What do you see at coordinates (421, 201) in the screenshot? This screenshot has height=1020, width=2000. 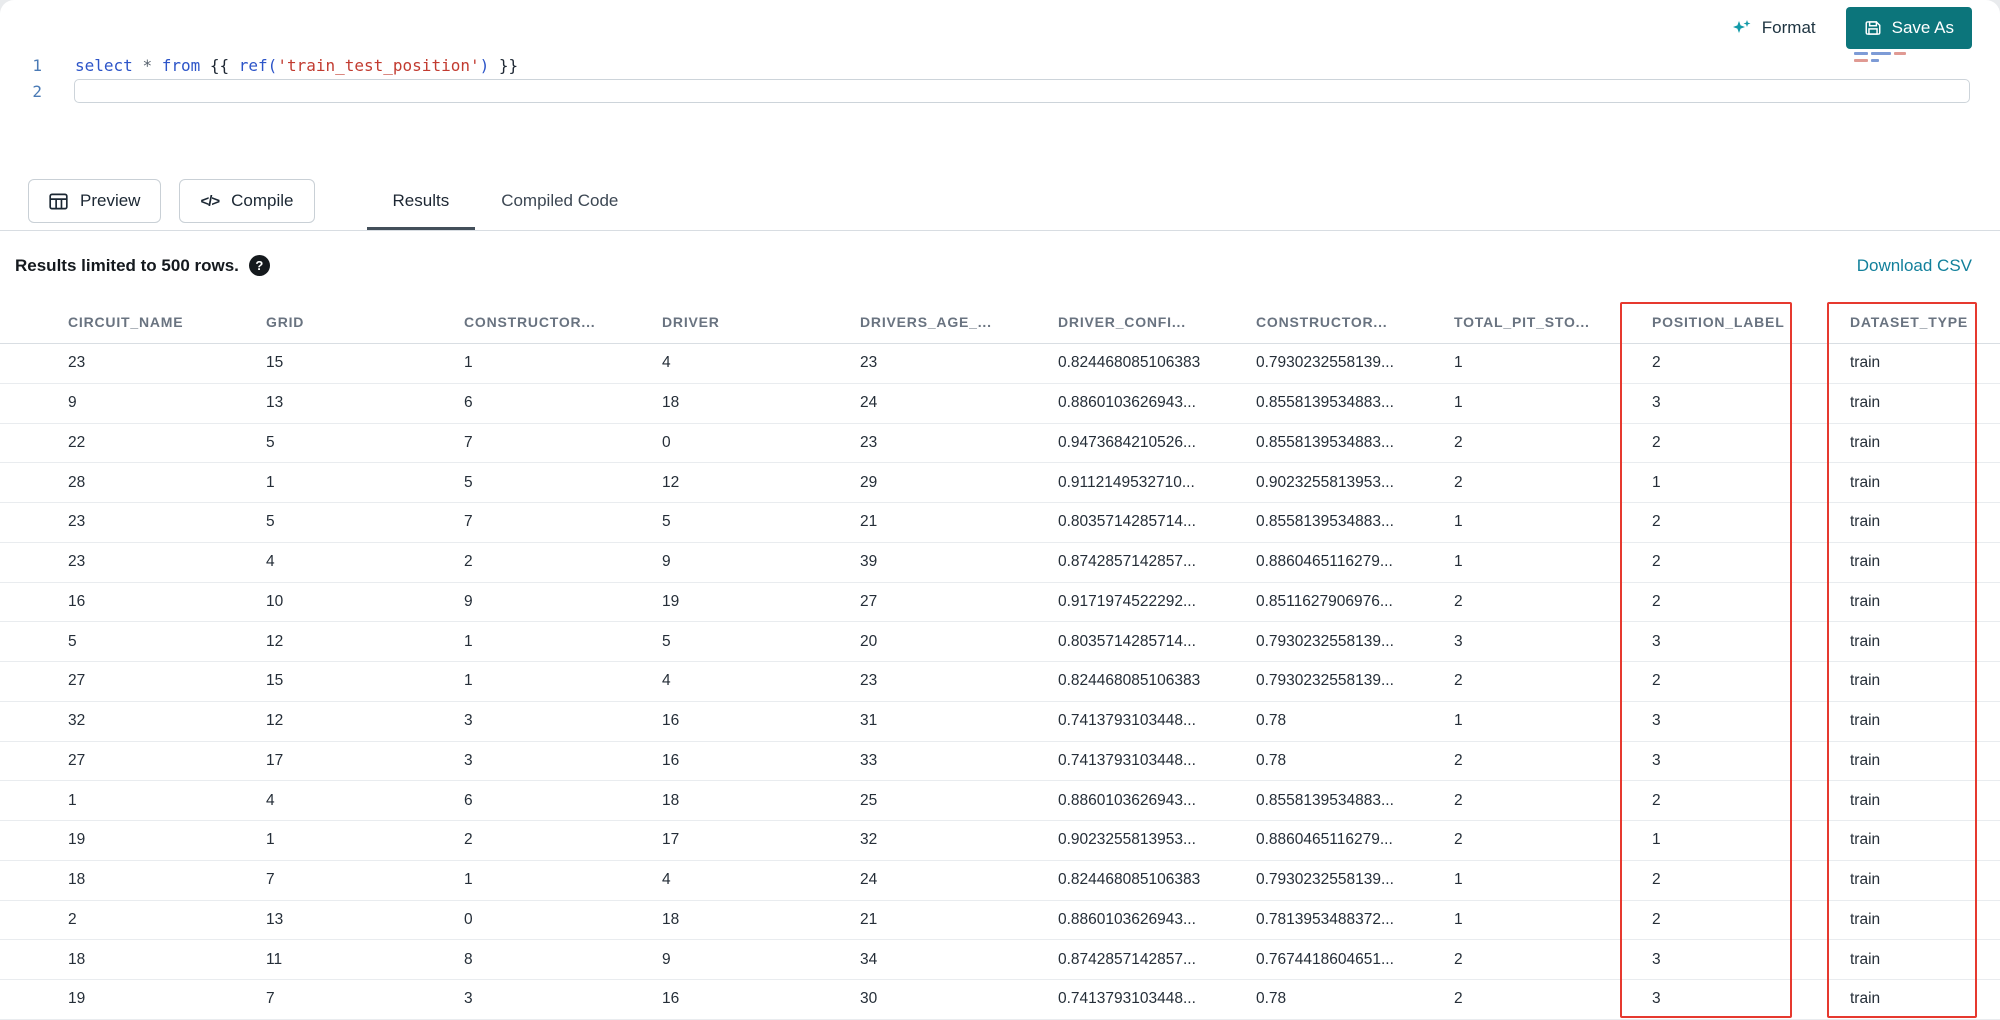 I see `tab-results: Results` at bounding box center [421, 201].